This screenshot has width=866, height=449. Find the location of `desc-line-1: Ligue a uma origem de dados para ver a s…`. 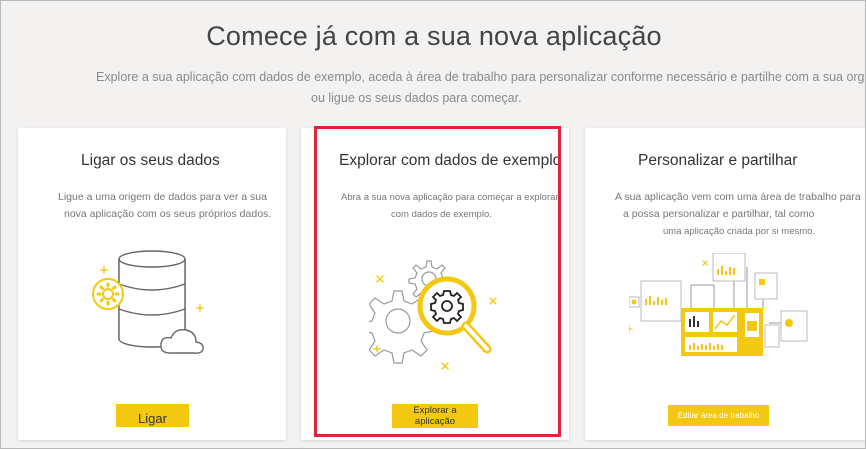

desc-line-1: Ligue a uma origem de dados para ver a s… is located at coordinates (162, 197).